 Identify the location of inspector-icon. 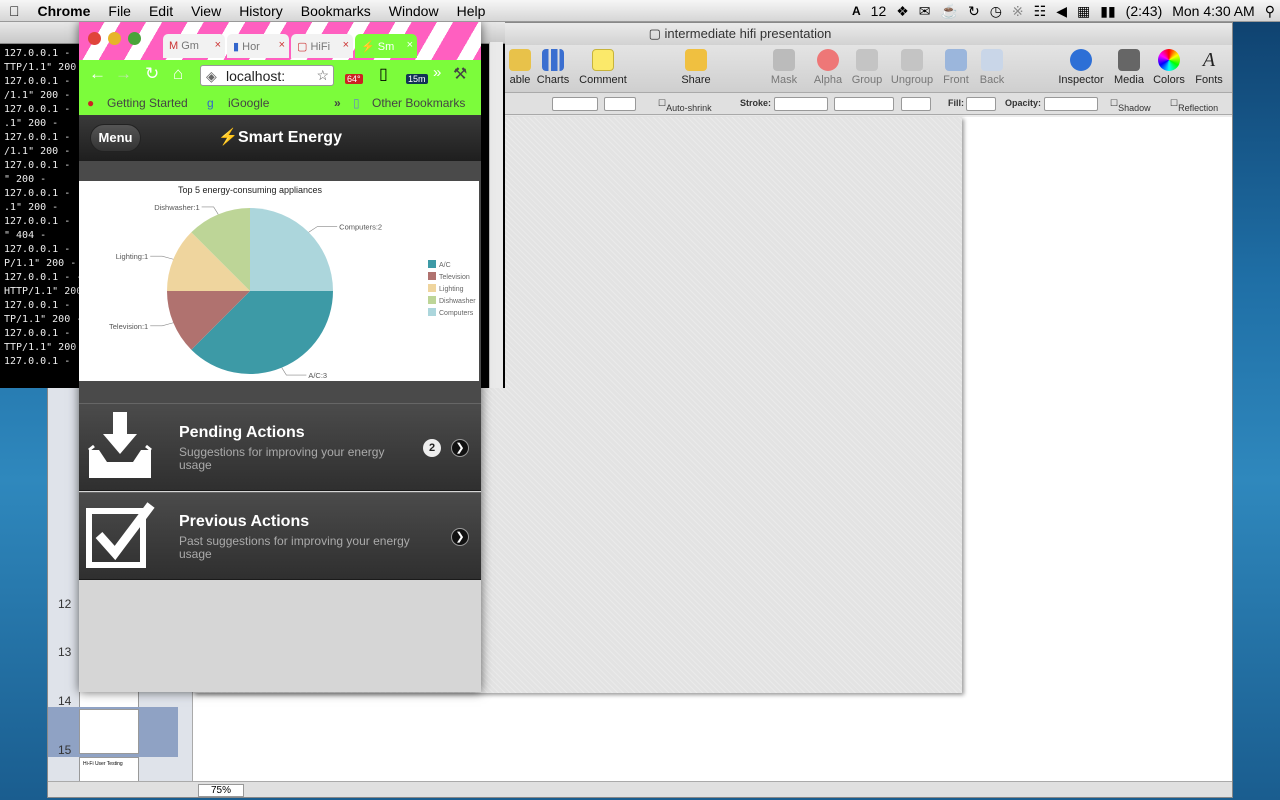
(1081, 60).